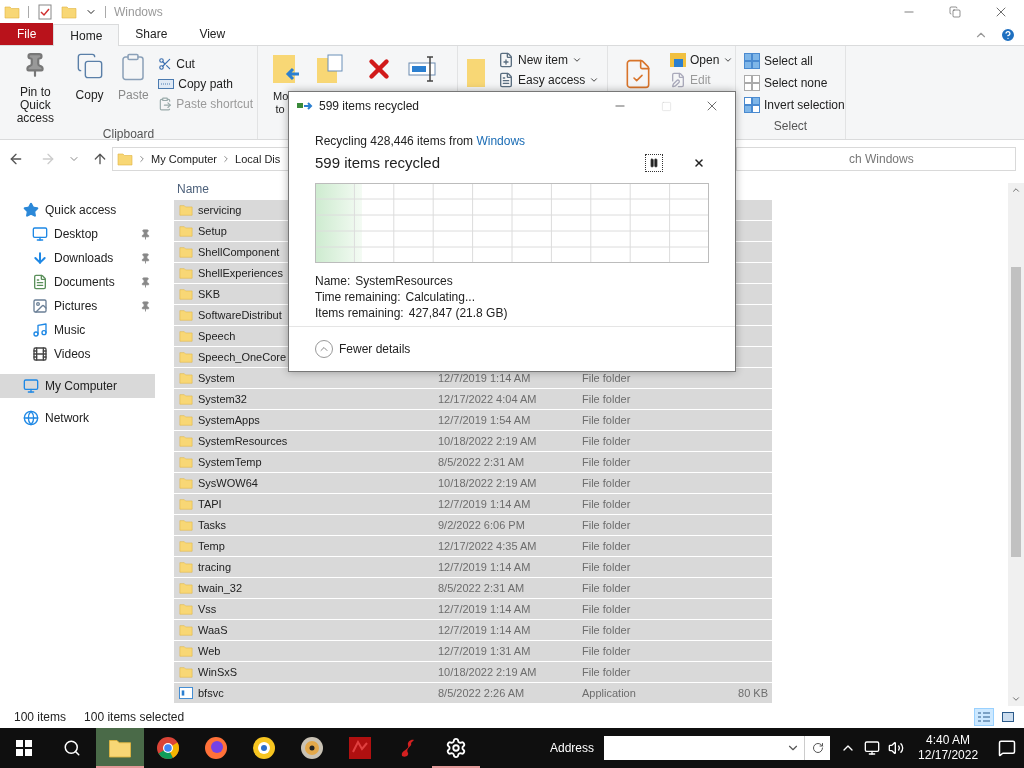  What do you see at coordinates (286, 96) in the screenshot?
I see `move-to-button: Mo to` at bounding box center [286, 96].